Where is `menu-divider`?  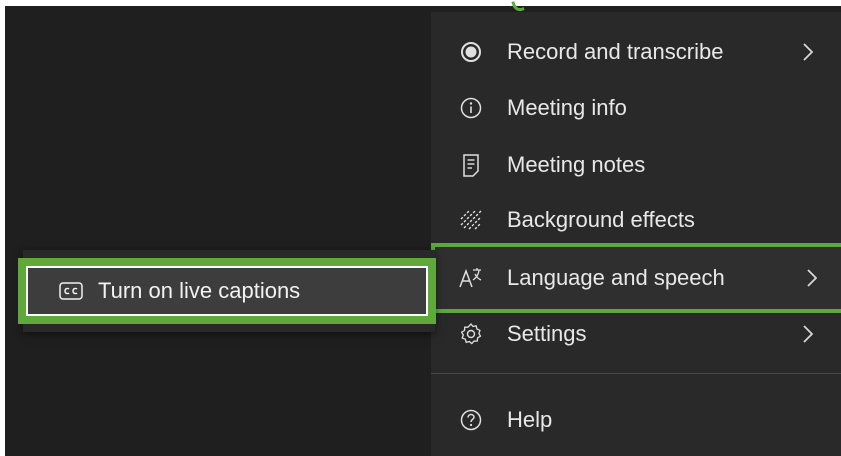 menu-divider is located at coordinates (636, 373).